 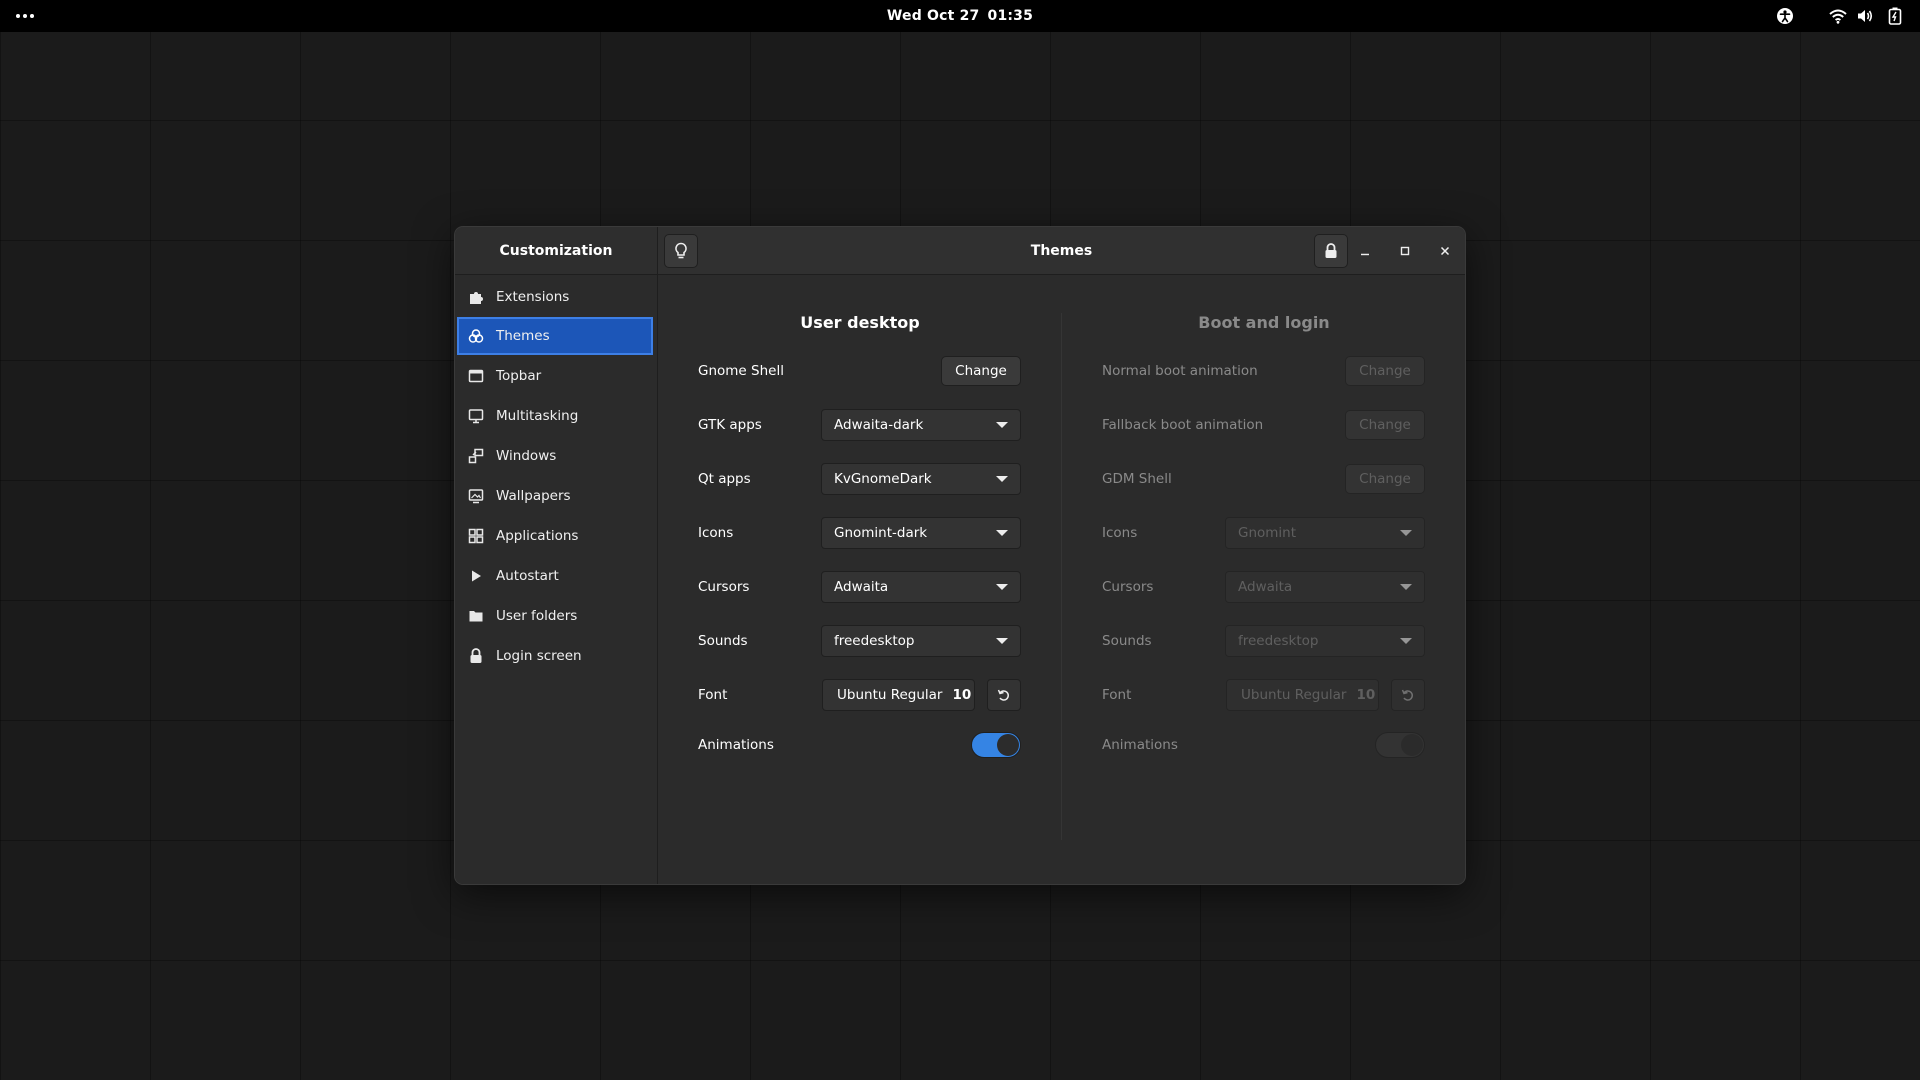 I want to click on login-cursors-value: Adwaita, so click(x=1265, y=587).